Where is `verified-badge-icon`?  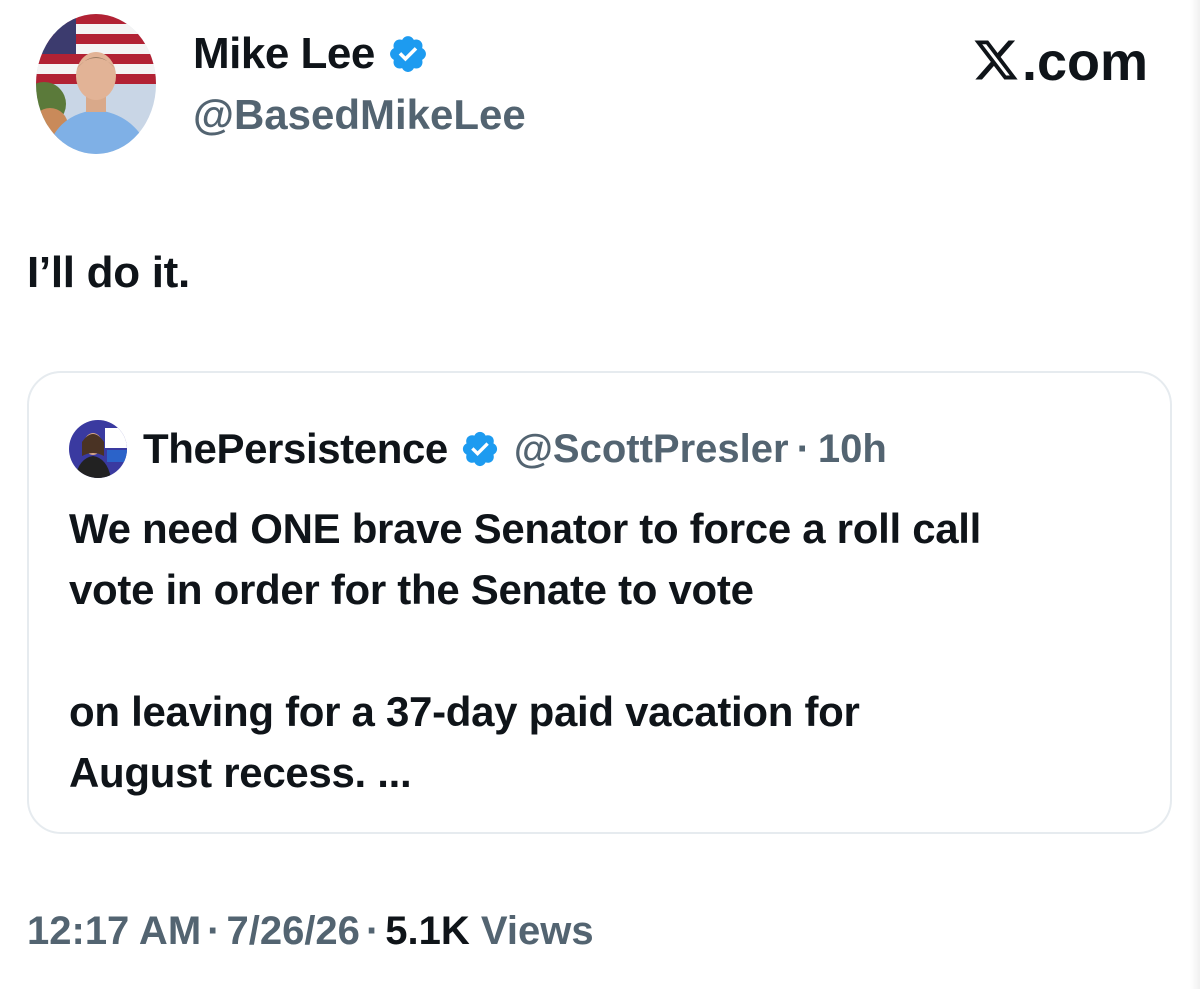
verified-badge-icon is located at coordinates (408, 54).